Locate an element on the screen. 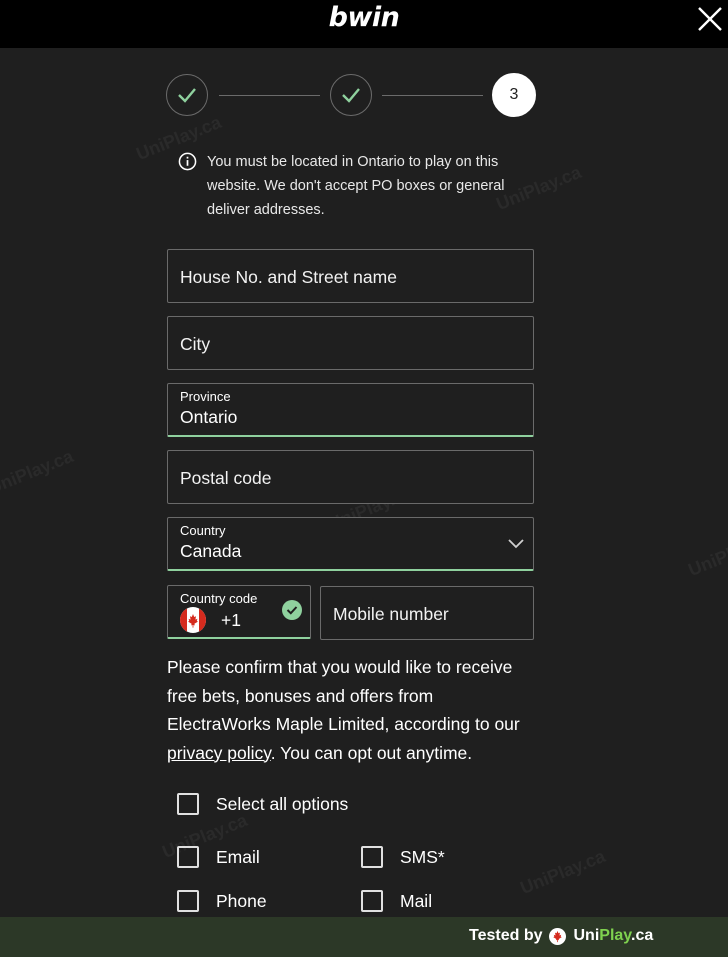 This screenshot has height=957, width=728. tested-by-footer: Tested by UniPlay.ca is located at coordinates (364, 937).